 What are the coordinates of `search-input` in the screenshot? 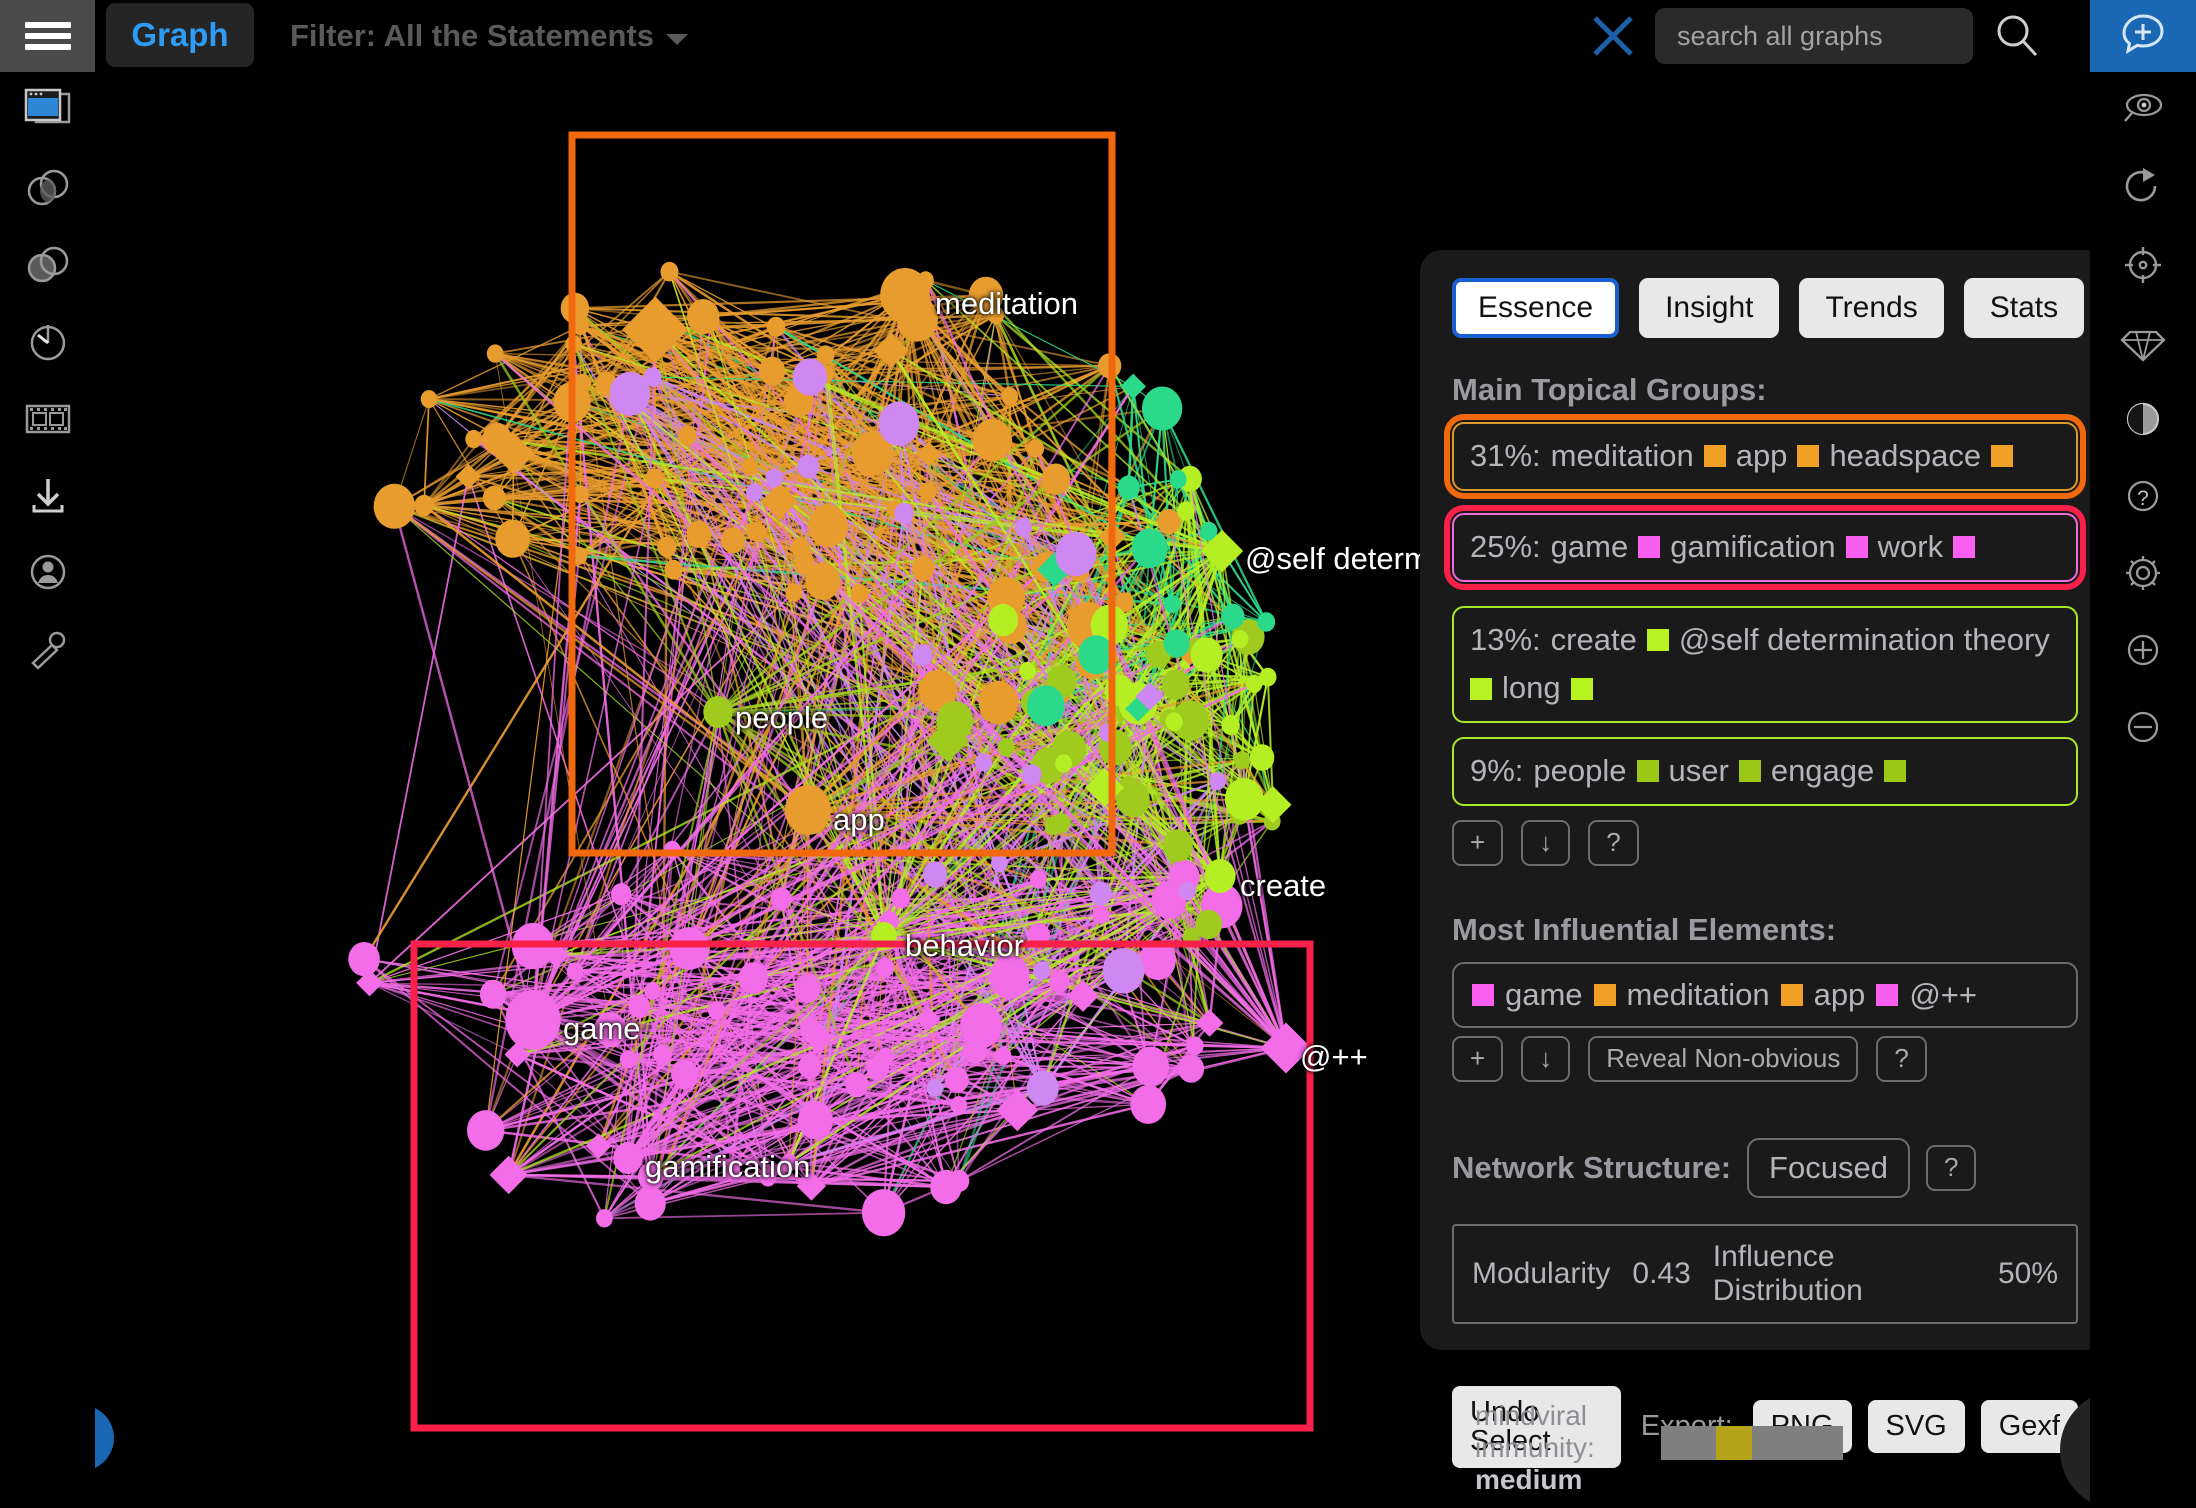 It's located at (1814, 36).